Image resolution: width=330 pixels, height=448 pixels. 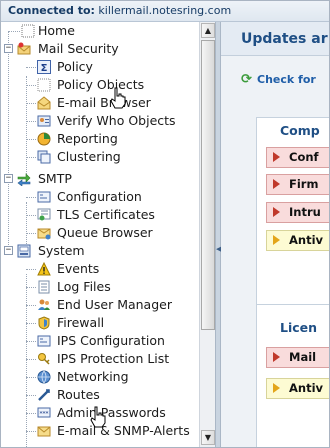 What do you see at coordinates (87, 138) in the screenshot?
I see `tree-label-reporting: Reporting` at bounding box center [87, 138].